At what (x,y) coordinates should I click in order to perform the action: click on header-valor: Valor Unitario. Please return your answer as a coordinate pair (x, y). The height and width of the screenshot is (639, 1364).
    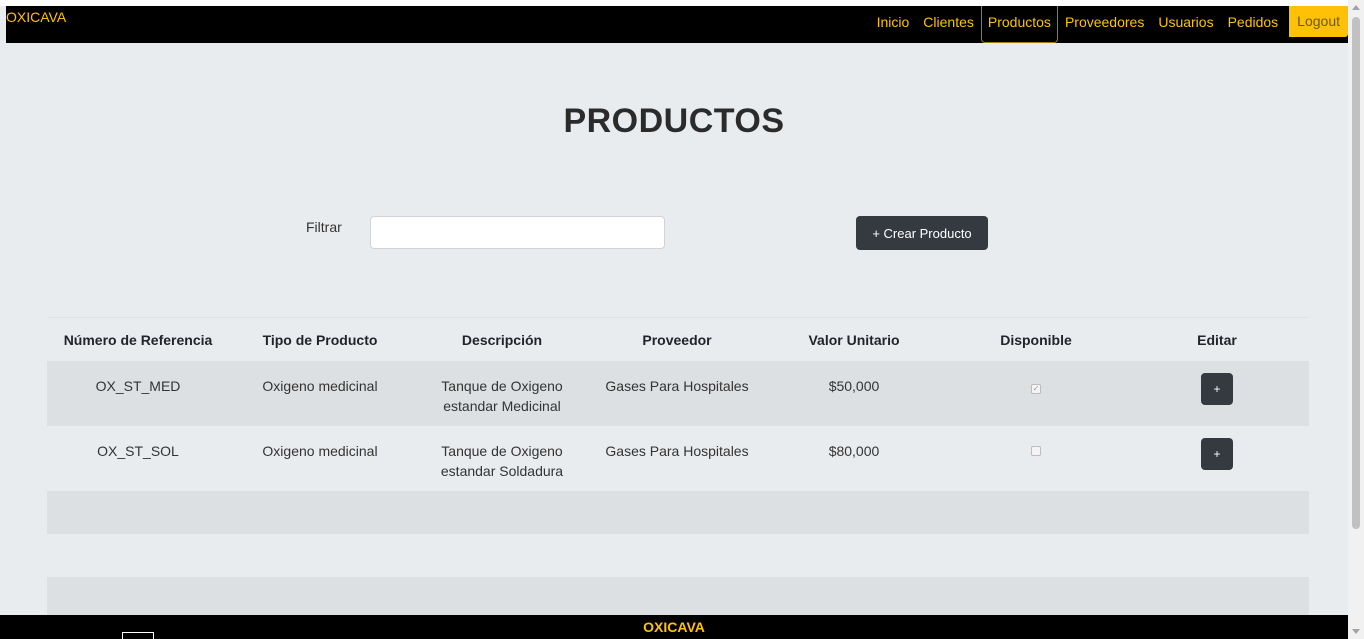
    Looking at the image, I should click on (854, 340).